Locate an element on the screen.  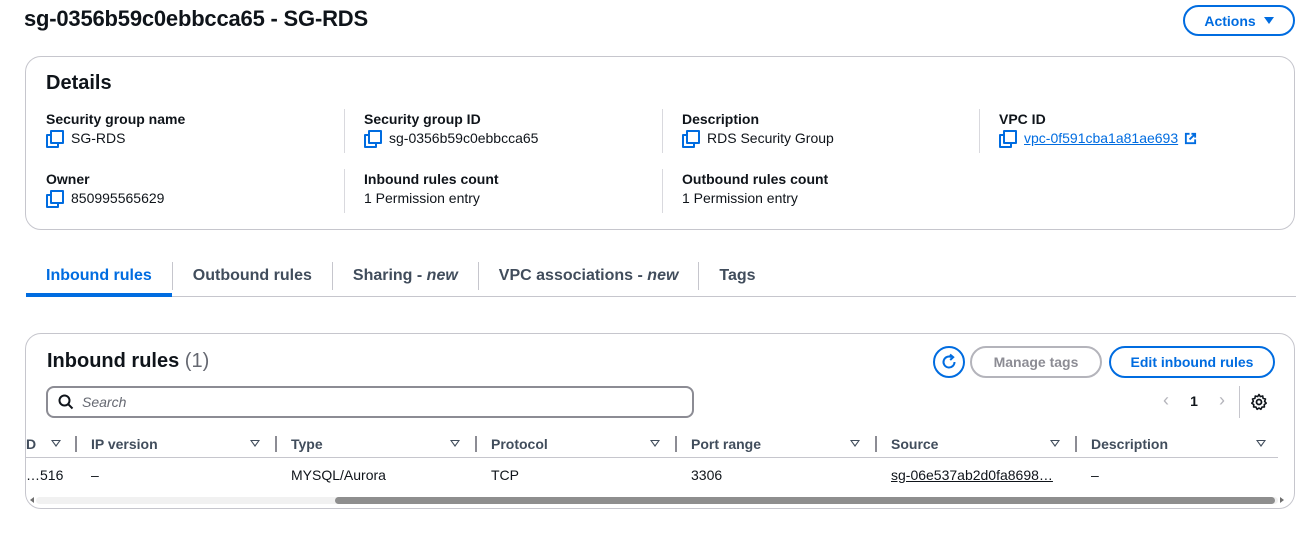
page-title: sg-0356b59c0ebbcca65 - SG-RDS is located at coordinates (196, 18).